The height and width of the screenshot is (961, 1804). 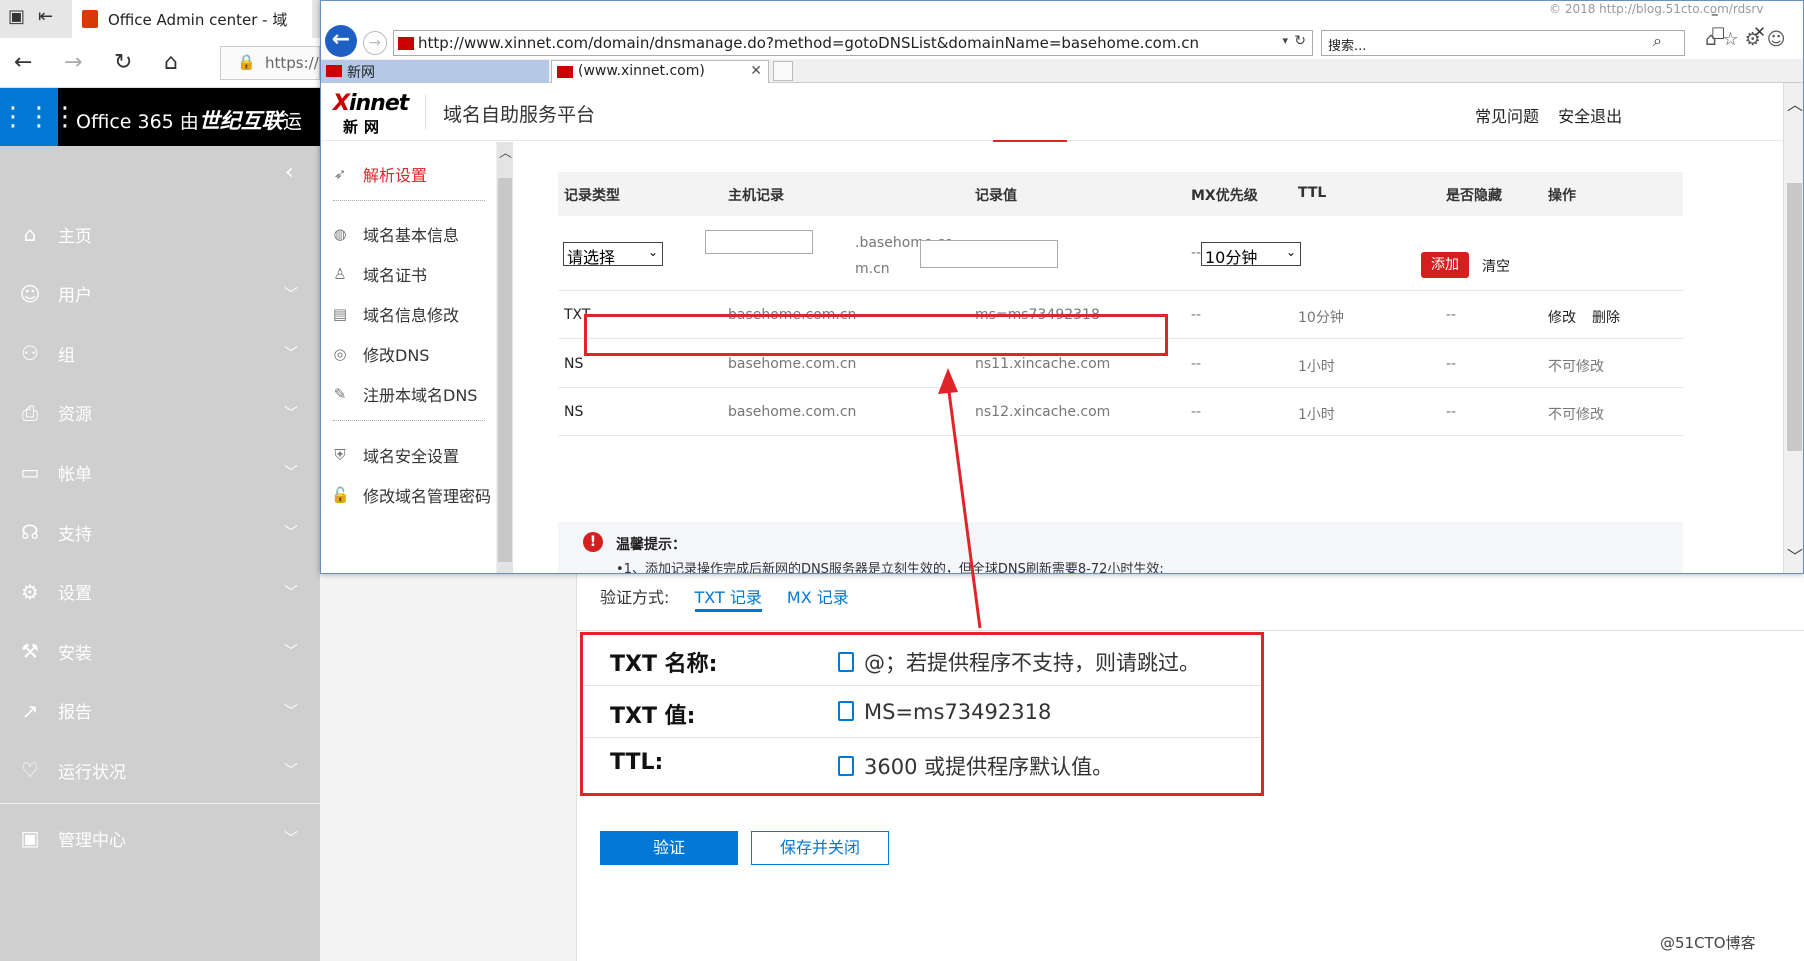 I want to click on sidebar-item-label: 帐单, so click(x=75, y=474).